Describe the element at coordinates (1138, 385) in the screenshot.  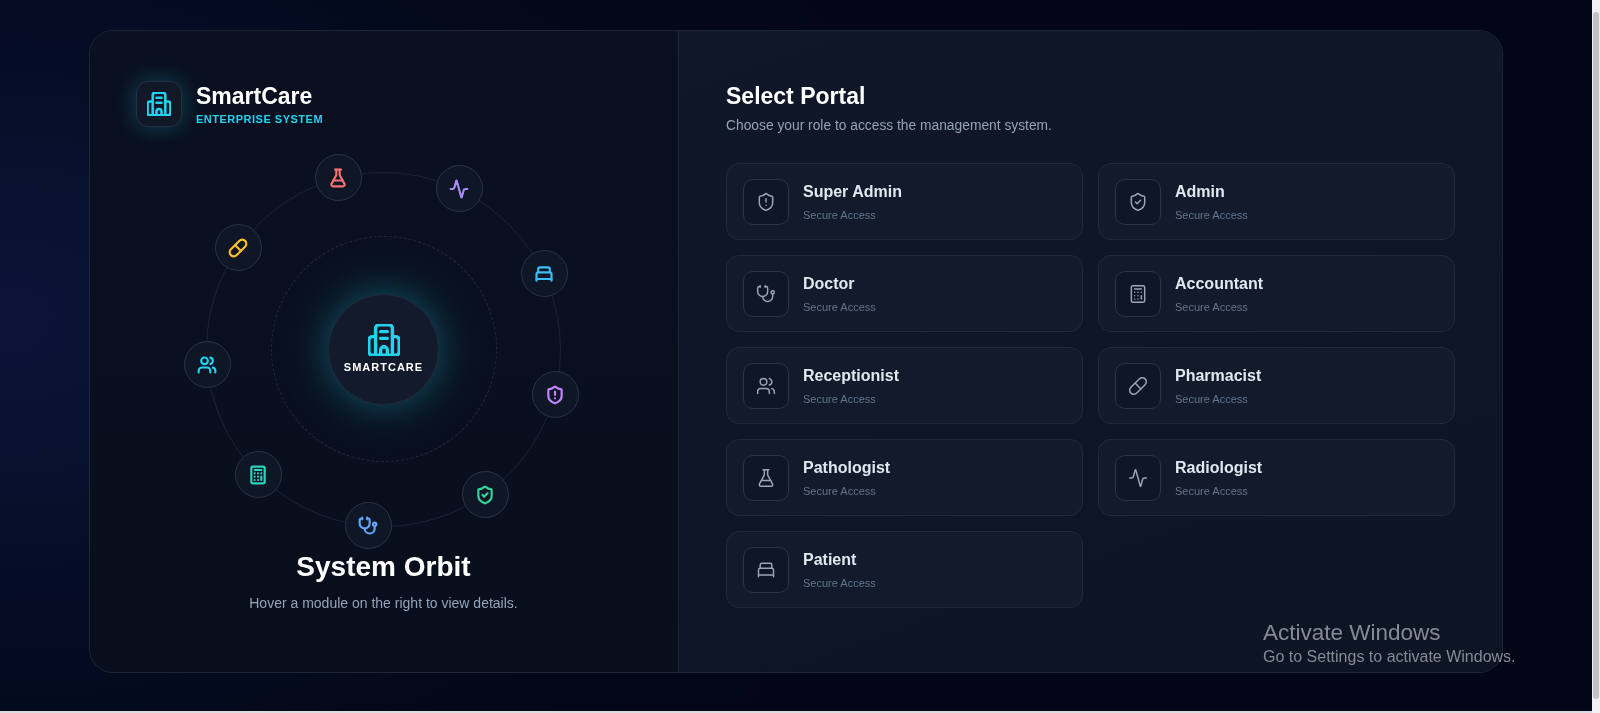
I see `pill-icon` at that location.